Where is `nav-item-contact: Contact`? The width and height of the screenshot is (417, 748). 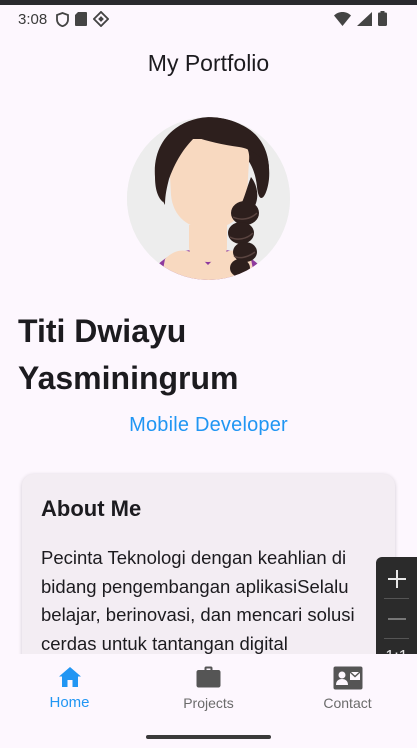 nav-item-contact: Contact is located at coordinates (347, 689).